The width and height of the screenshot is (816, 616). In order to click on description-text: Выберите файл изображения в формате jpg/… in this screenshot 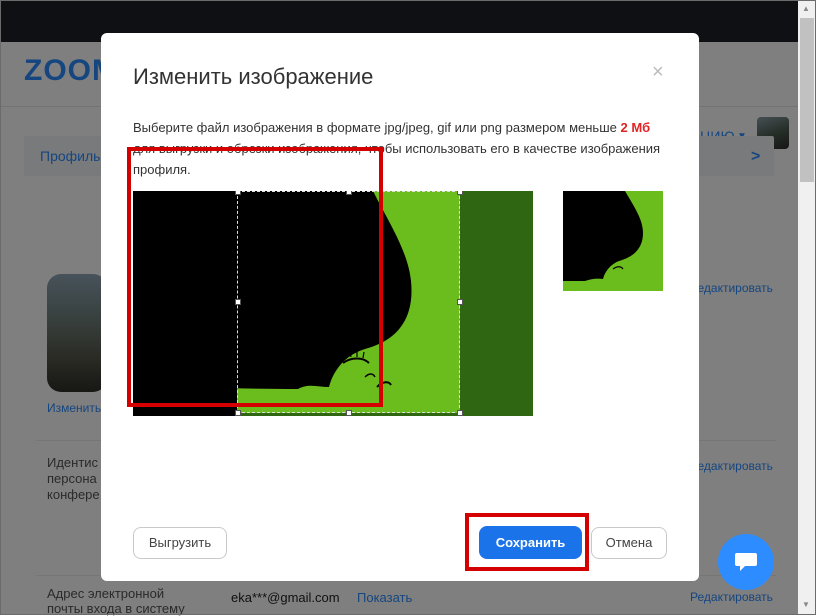, I will do `click(377, 127)`.